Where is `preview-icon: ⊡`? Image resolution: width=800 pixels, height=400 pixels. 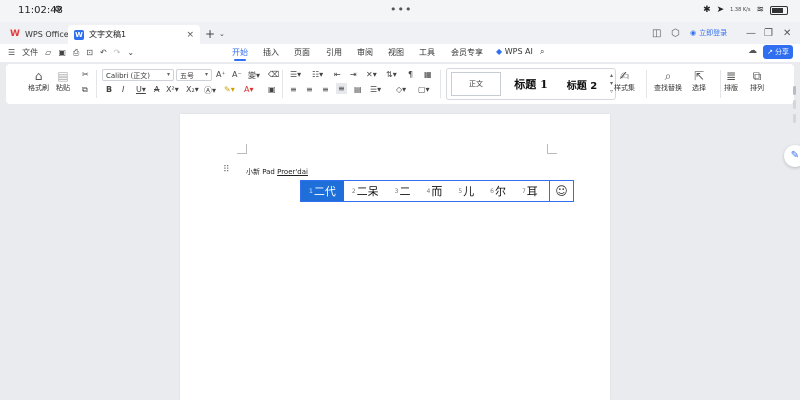
preview-icon: ⊡ is located at coordinates (89, 52).